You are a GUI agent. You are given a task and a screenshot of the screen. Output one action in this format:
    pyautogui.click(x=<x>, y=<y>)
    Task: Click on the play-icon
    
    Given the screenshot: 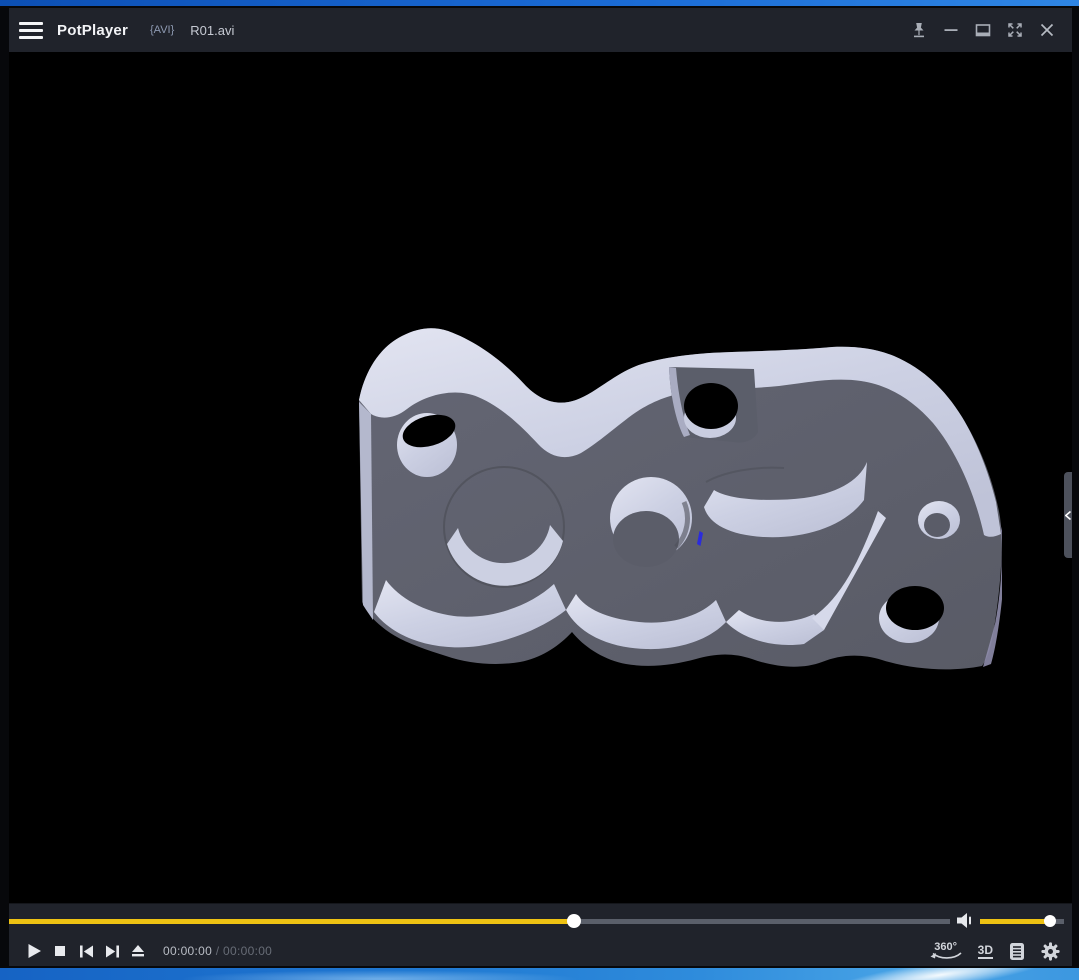 What is the action you would take?
    pyautogui.click(x=34, y=951)
    